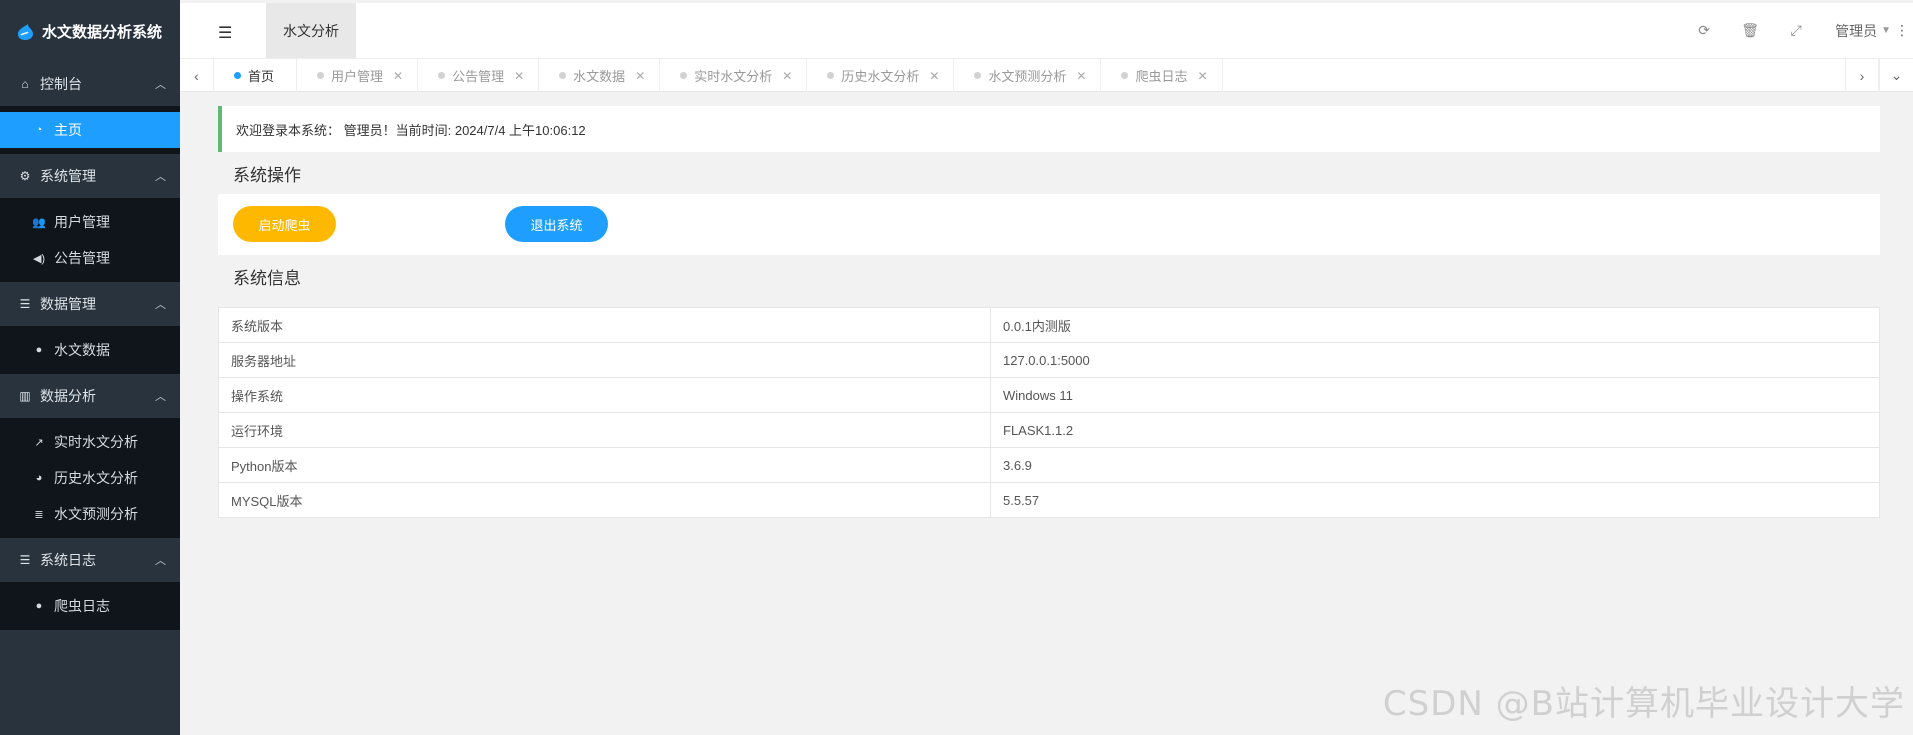 This screenshot has width=1913, height=735. I want to click on menu-group-head-logs: ☰ 系统日志 ︿, so click(90, 560).